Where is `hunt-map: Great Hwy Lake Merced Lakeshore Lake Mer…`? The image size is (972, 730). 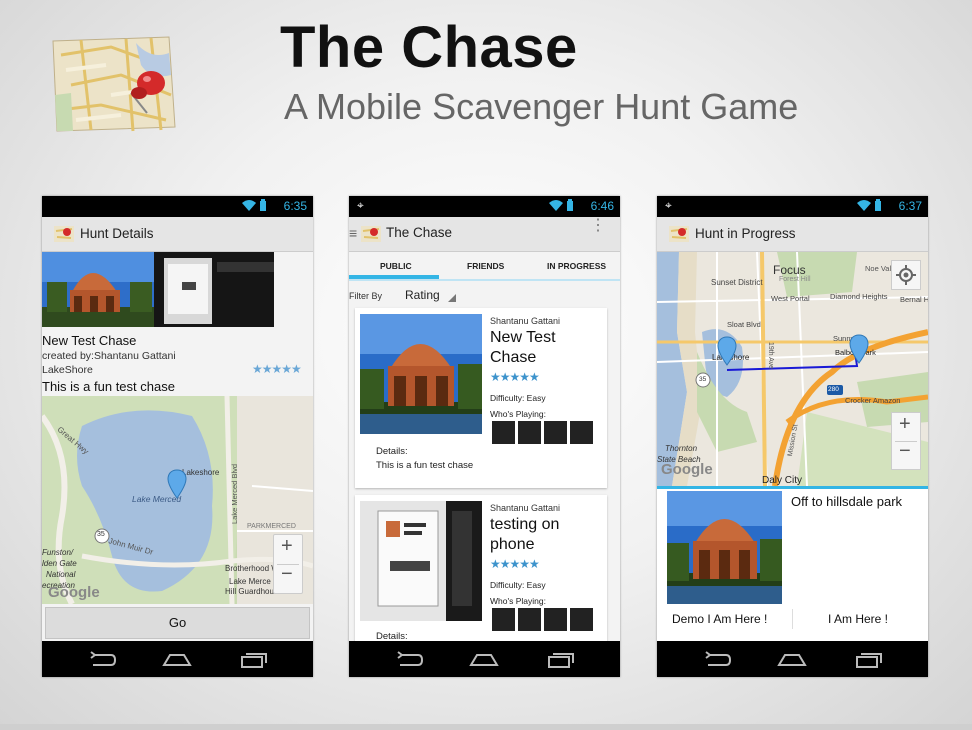 hunt-map: Great Hwy Lake Merced Lakeshore Lake Mer… is located at coordinates (177, 500).